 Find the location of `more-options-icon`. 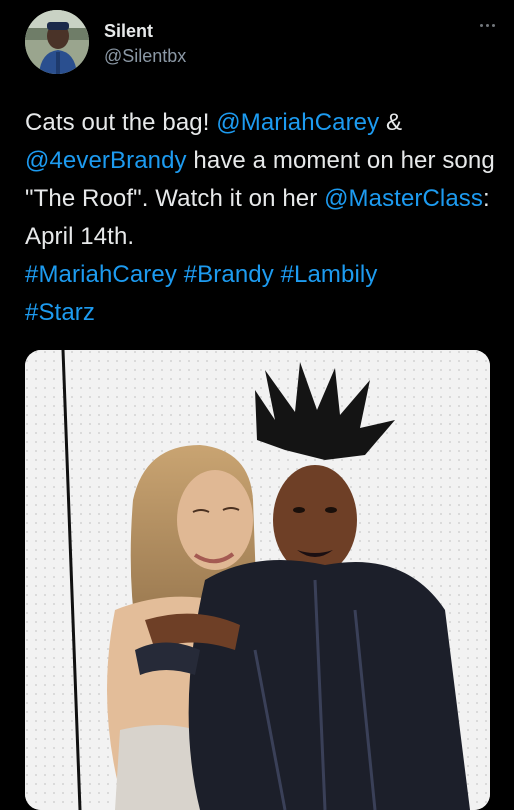

more-options-icon is located at coordinates (487, 25).